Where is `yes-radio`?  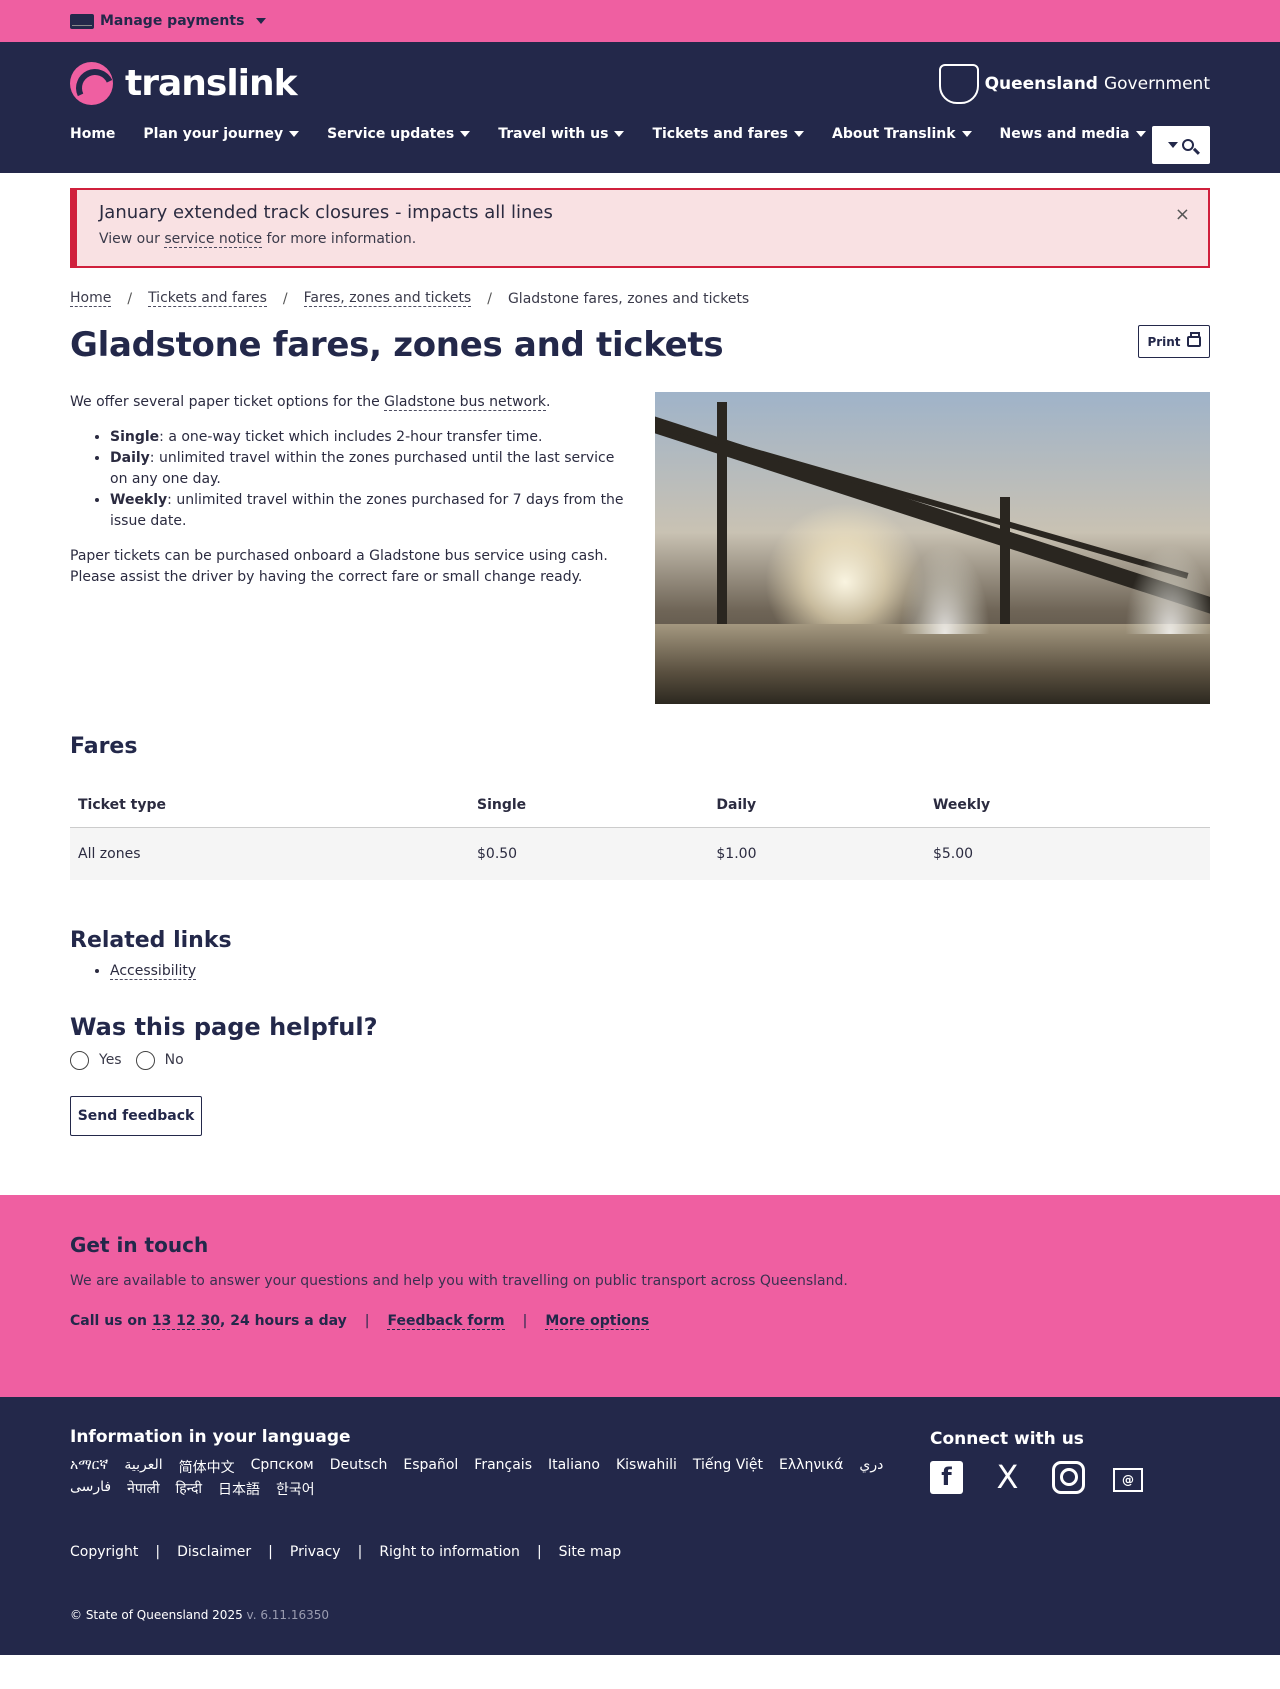 yes-radio is located at coordinates (79, 1060).